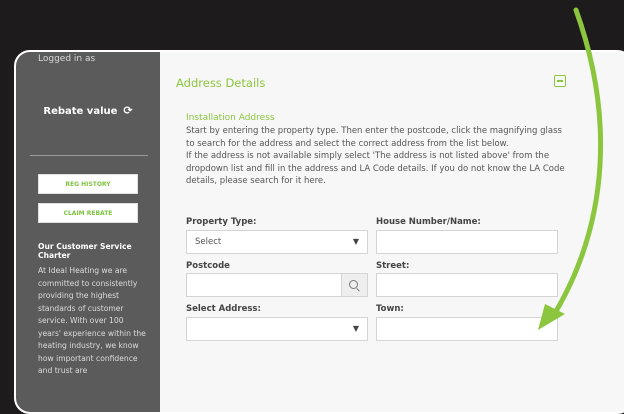 The width and height of the screenshot is (624, 414). I want to click on postcode-input, so click(277, 285).